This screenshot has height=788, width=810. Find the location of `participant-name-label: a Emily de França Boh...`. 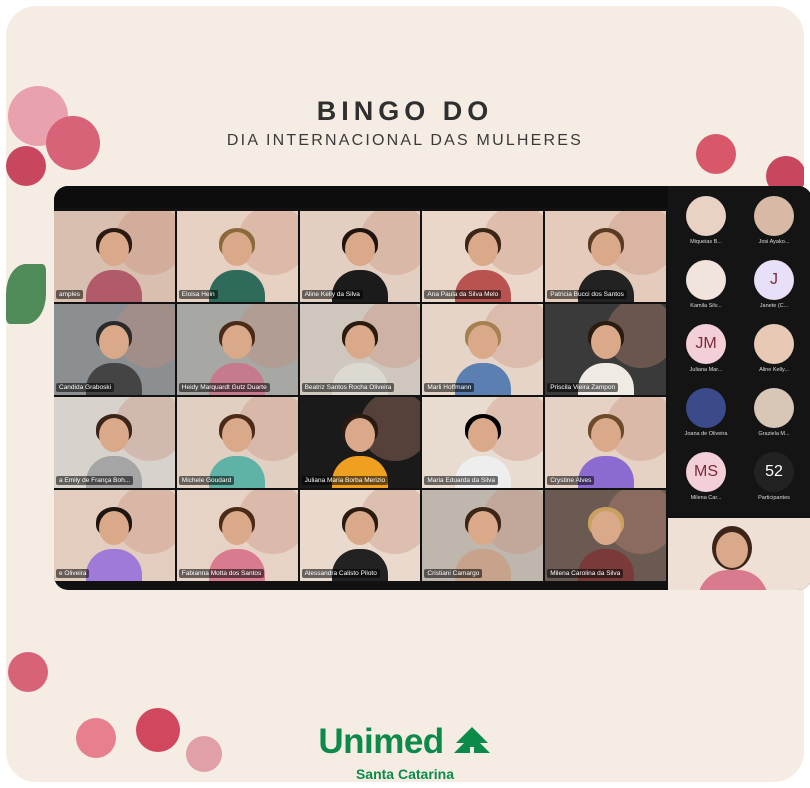

participant-name-label: a Emily de França Boh... is located at coordinates (95, 480).